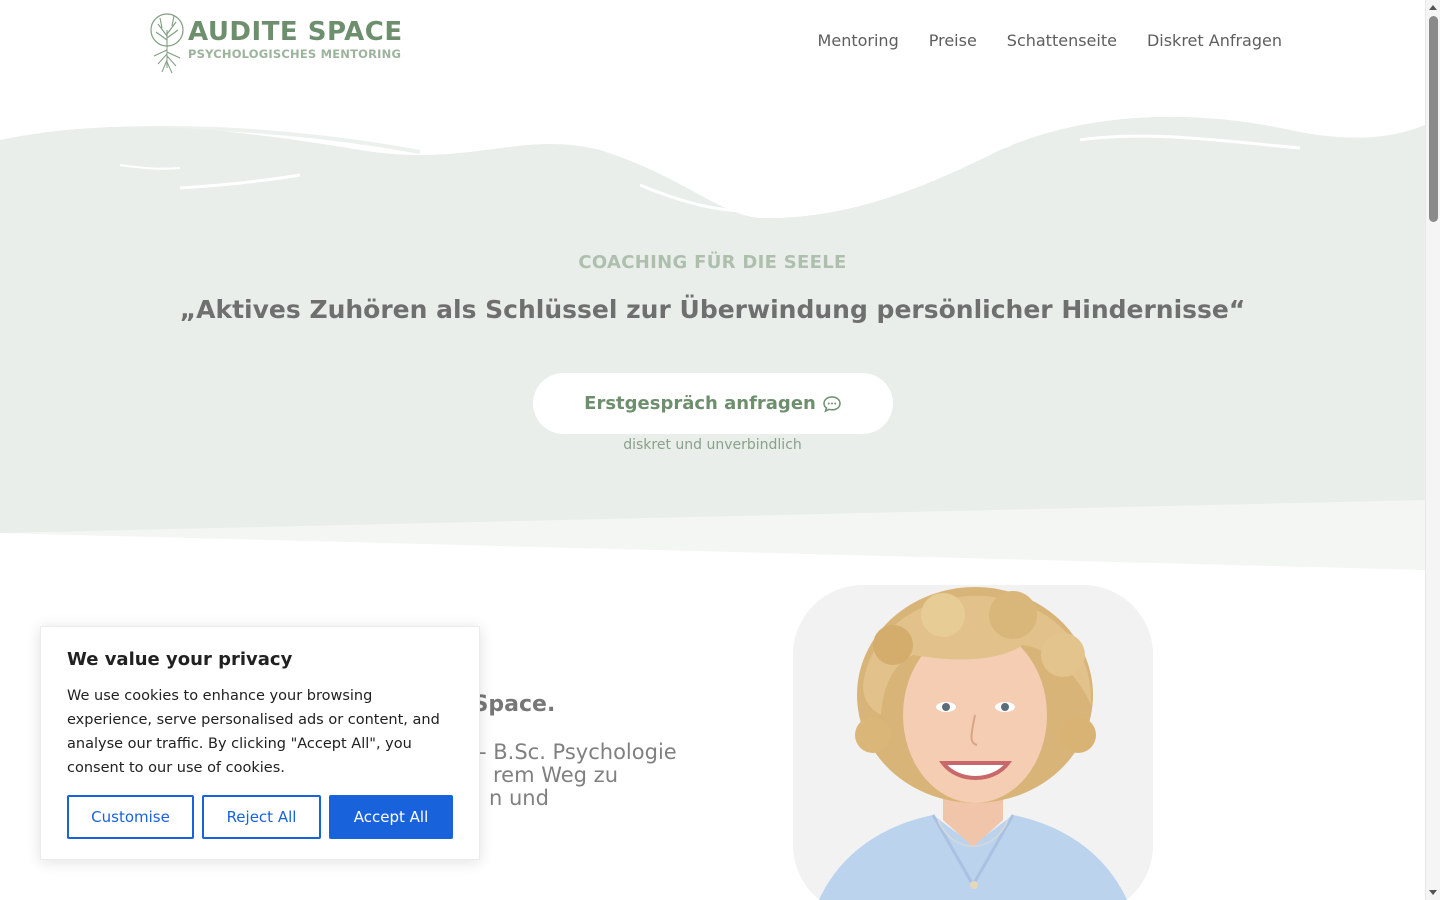 The width and height of the screenshot is (1440, 900). What do you see at coordinates (556, 775) in the screenshot?
I see `about-text-line: rem Weg zu` at bounding box center [556, 775].